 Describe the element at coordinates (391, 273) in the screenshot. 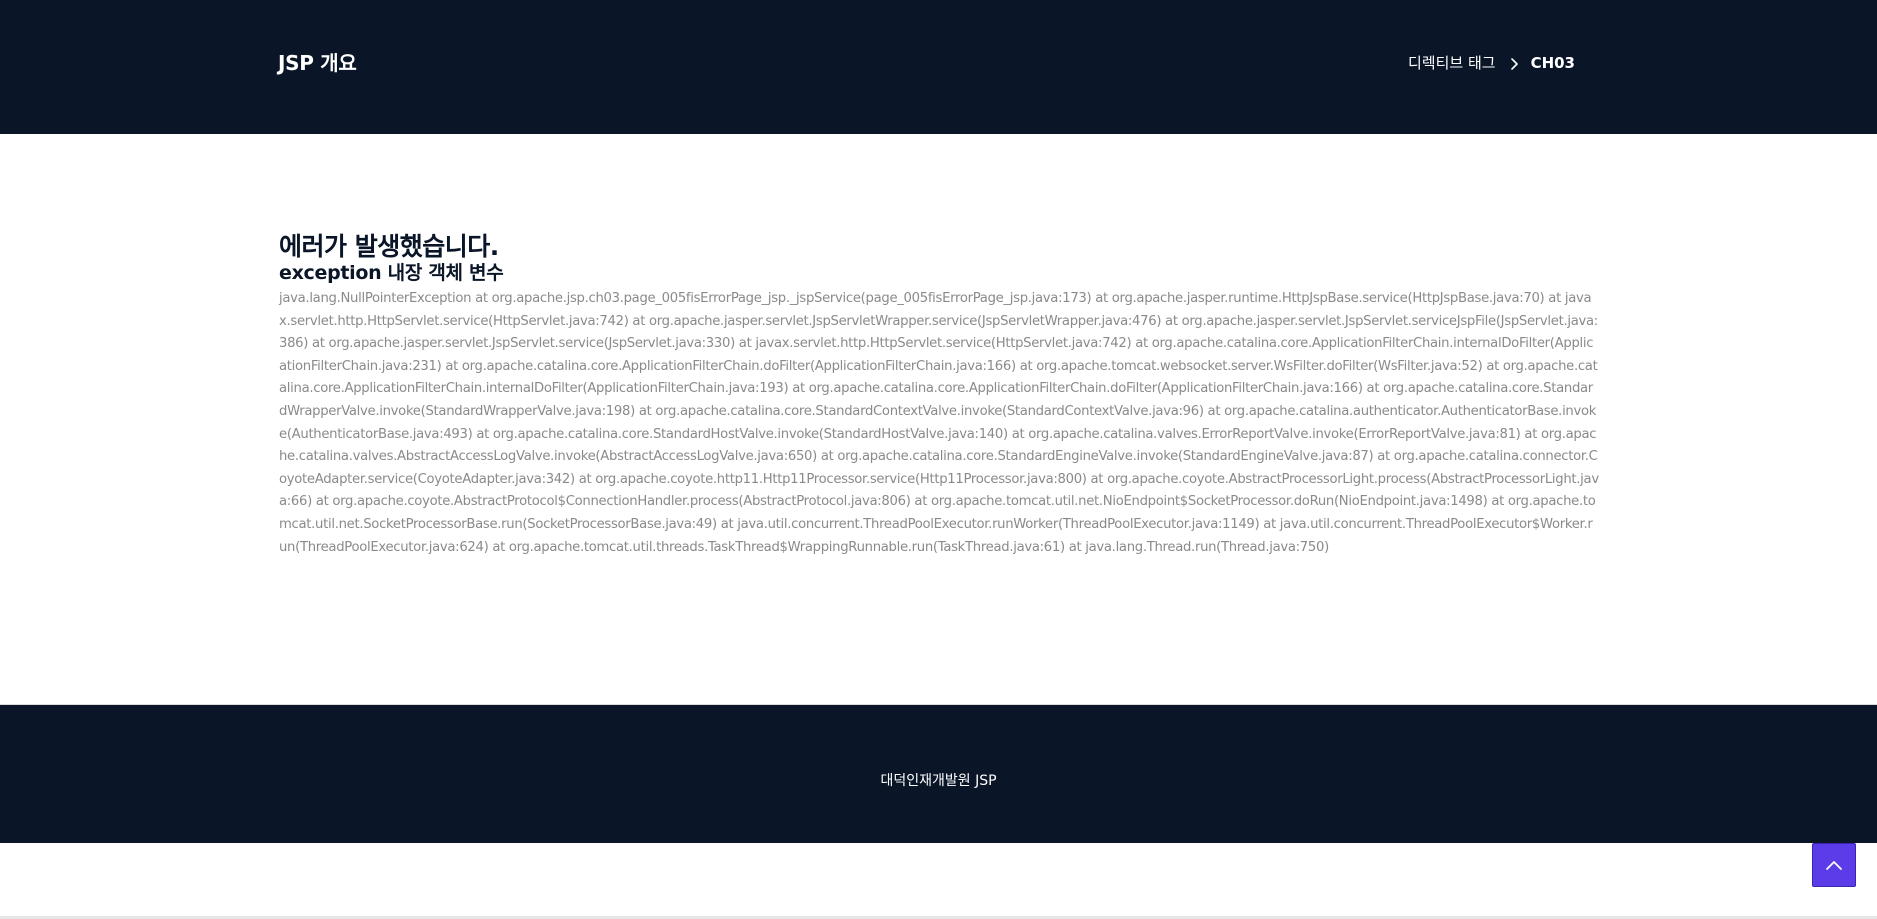

I see `error-subtitle: exception 내장 객체 변수` at that location.